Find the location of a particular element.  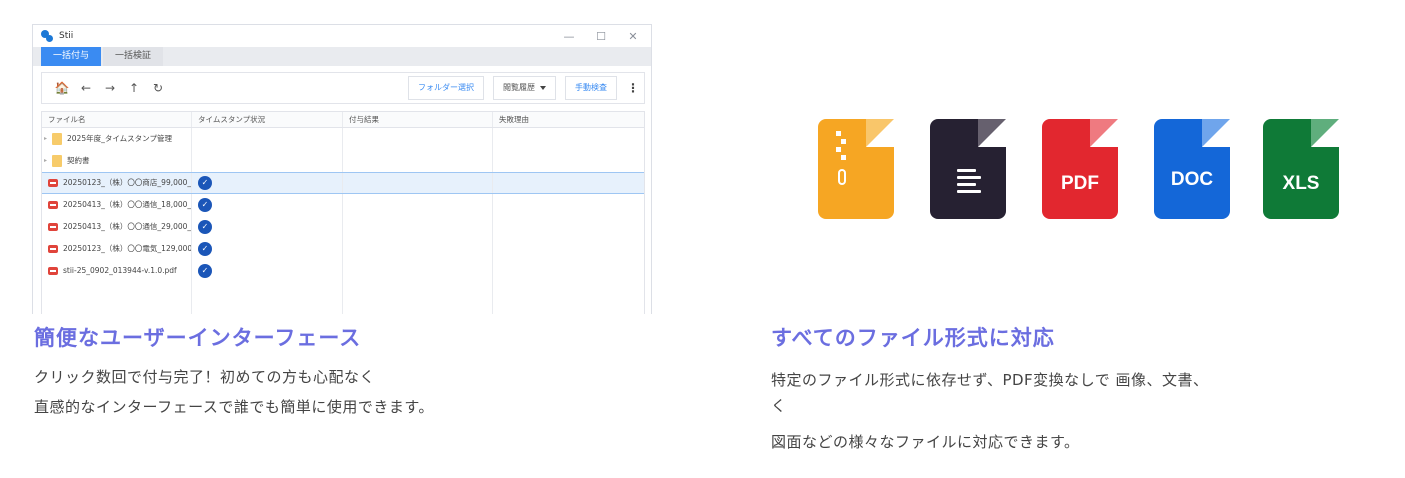

feature-heading-formats: すべてのファイル形式に対応 is located at coordinates (913, 338).